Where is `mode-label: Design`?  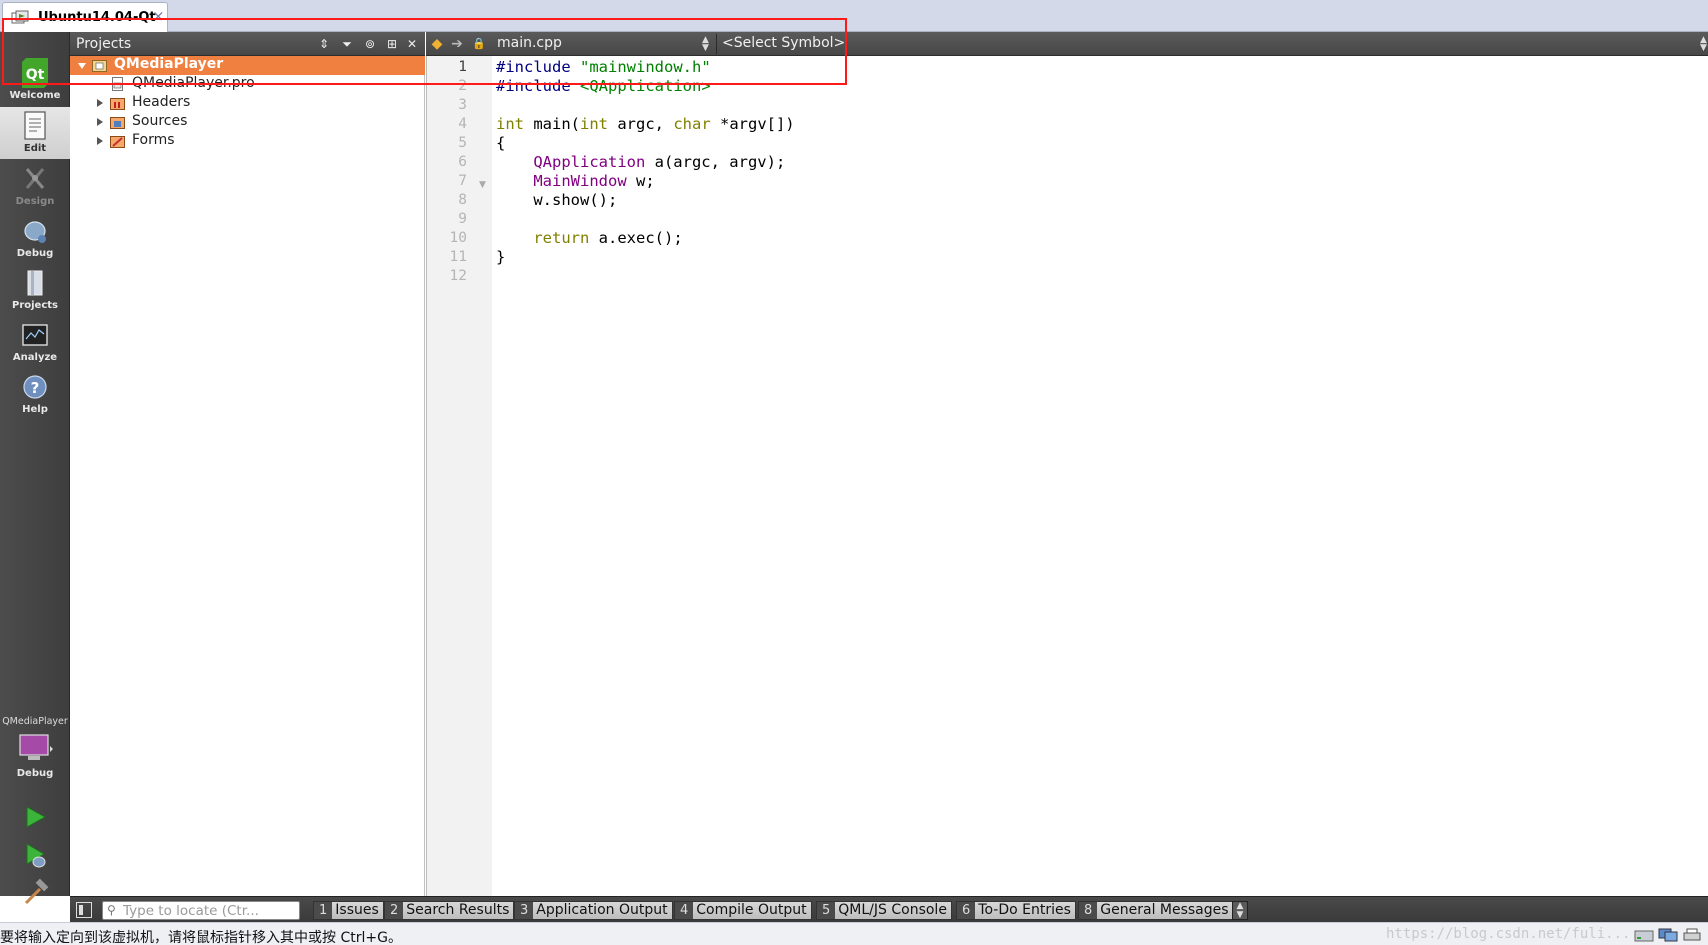
mode-label: Design is located at coordinates (35, 201).